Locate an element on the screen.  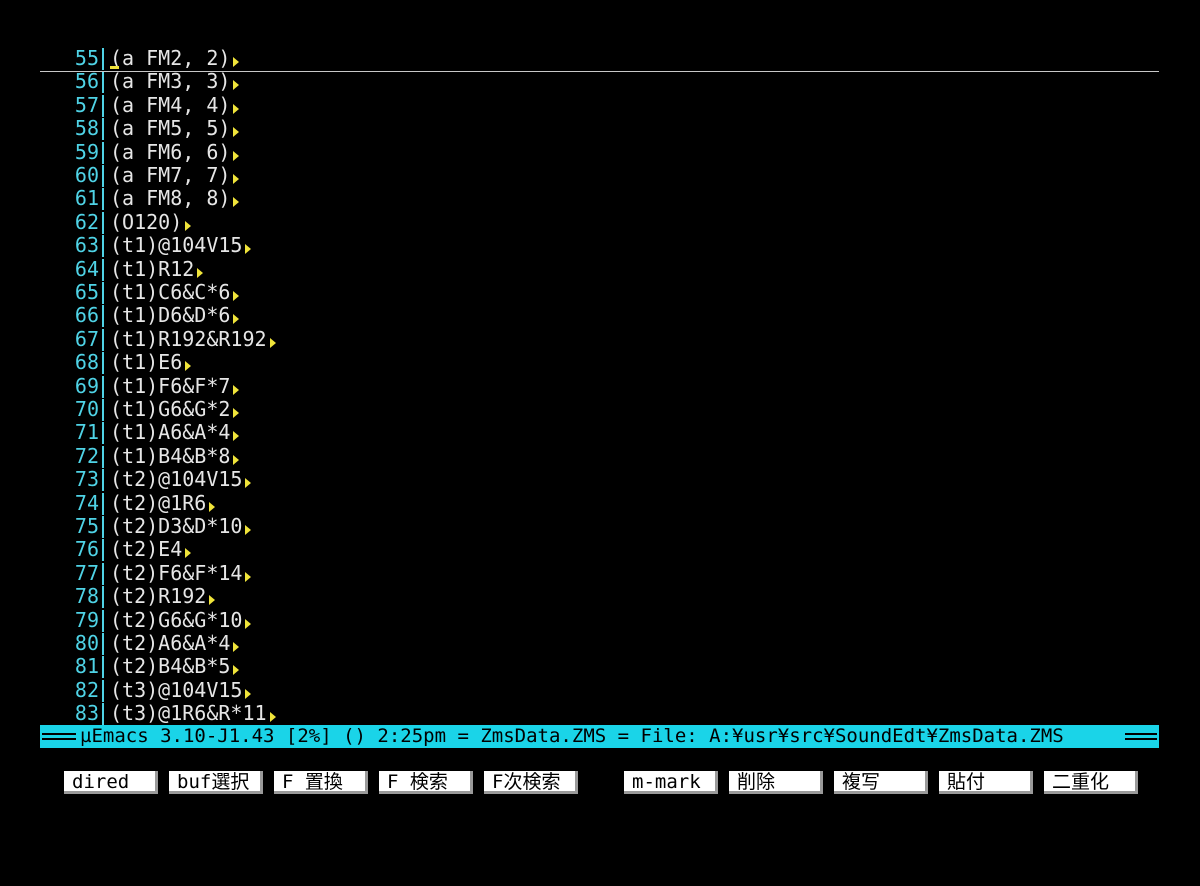
buffer-line: 65 (t1)C6&C*6 is located at coordinates (599, 292).